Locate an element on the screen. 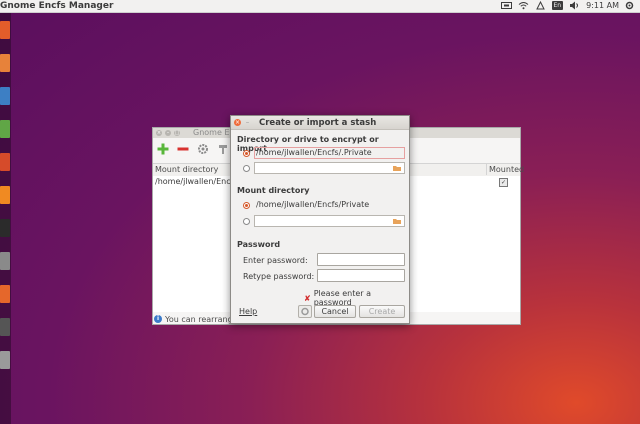 Image resolution: width=640 pixels, height=424 pixels. manager-extra-button is located at coordinates (223, 149).